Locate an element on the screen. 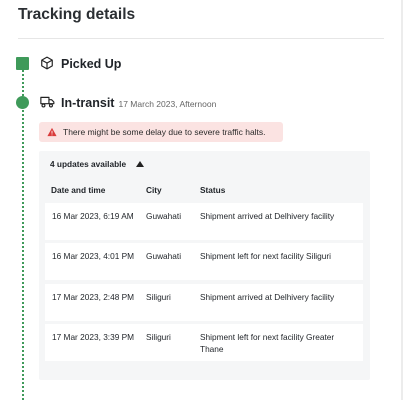  updates-count-label: 4 updates available is located at coordinates (88, 164).